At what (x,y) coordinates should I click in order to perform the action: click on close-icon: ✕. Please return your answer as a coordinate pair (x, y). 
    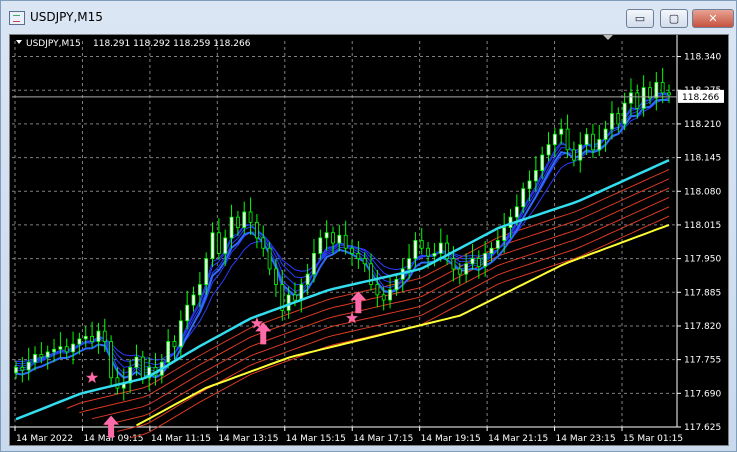
    Looking at the image, I should click on (713, 18).